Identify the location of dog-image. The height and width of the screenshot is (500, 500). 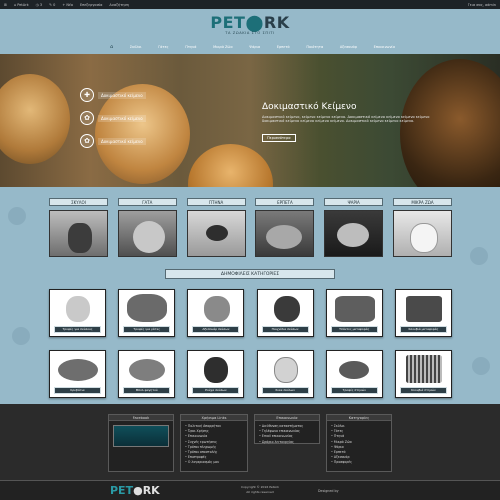
(78, 233).